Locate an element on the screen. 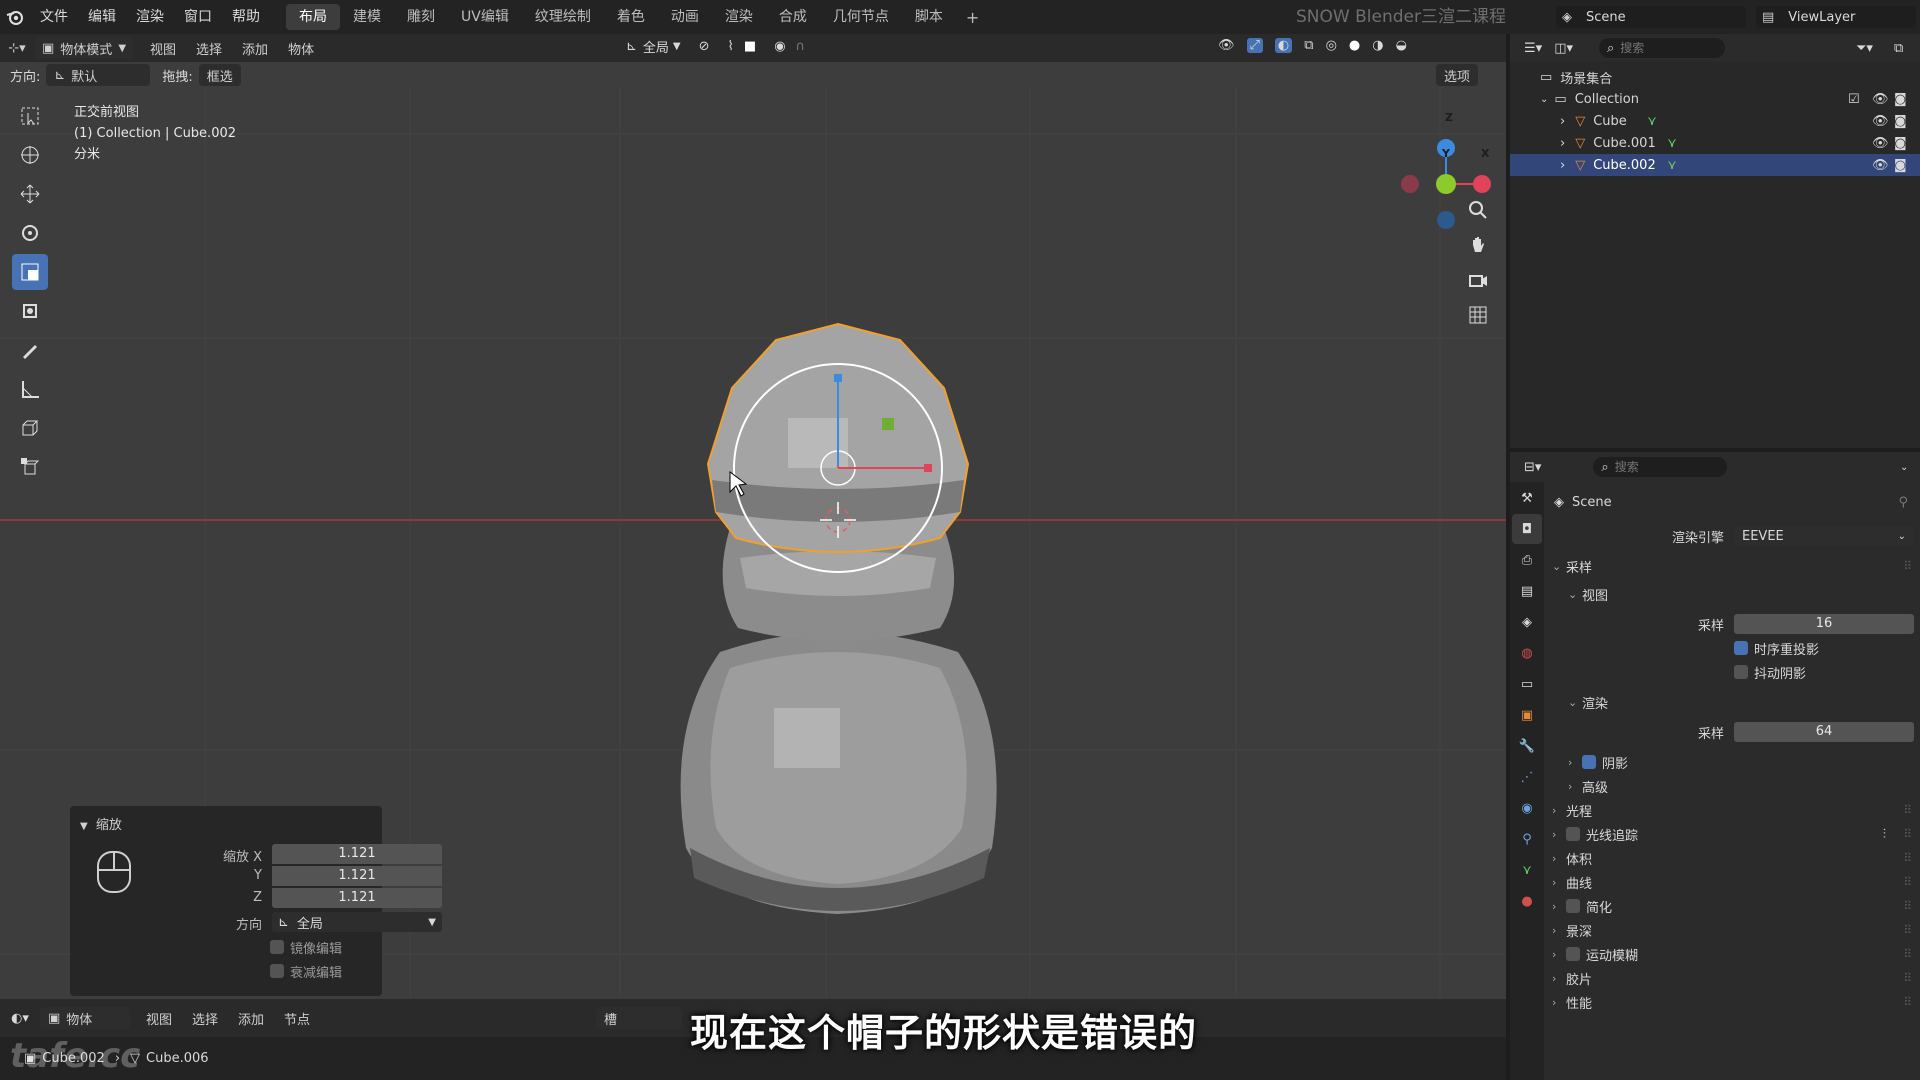 The height and width of the screenshot is (1080, 1920). outliner-search-input is located at coordinates (1665, 48).